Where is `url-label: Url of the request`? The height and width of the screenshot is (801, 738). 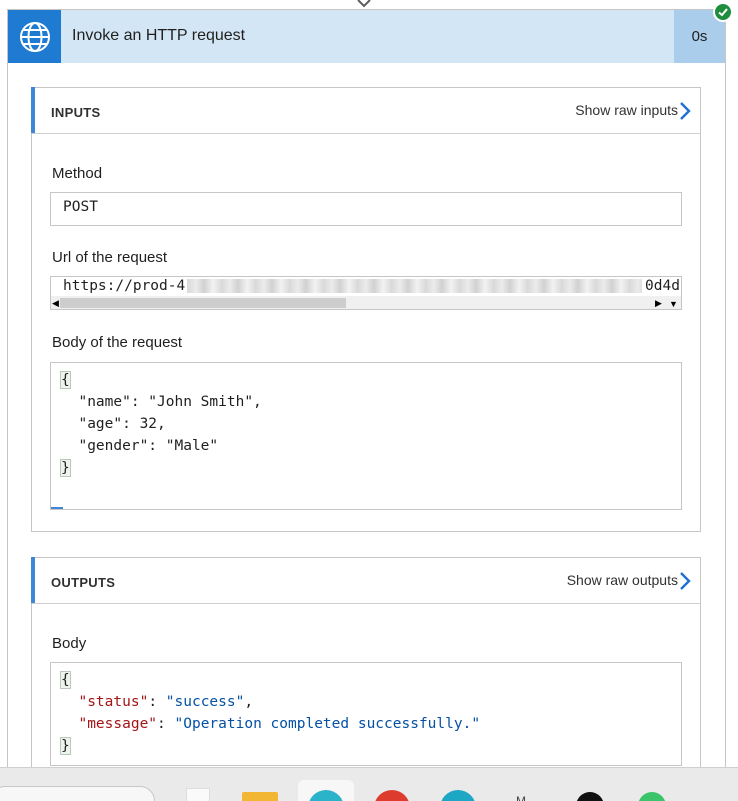
url-label: Url of the request is located at coordinates (110, 257).